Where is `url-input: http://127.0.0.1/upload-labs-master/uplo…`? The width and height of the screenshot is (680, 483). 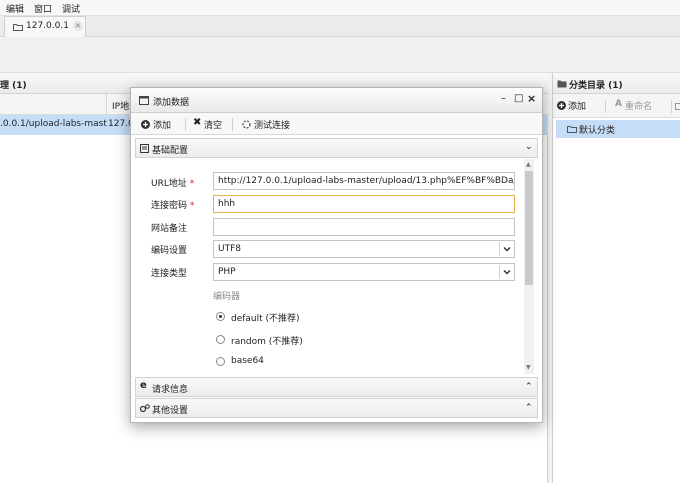
url-input: http://127.0.0.1/upload-labs-master/uplo… is located at coordinates (364, 181).